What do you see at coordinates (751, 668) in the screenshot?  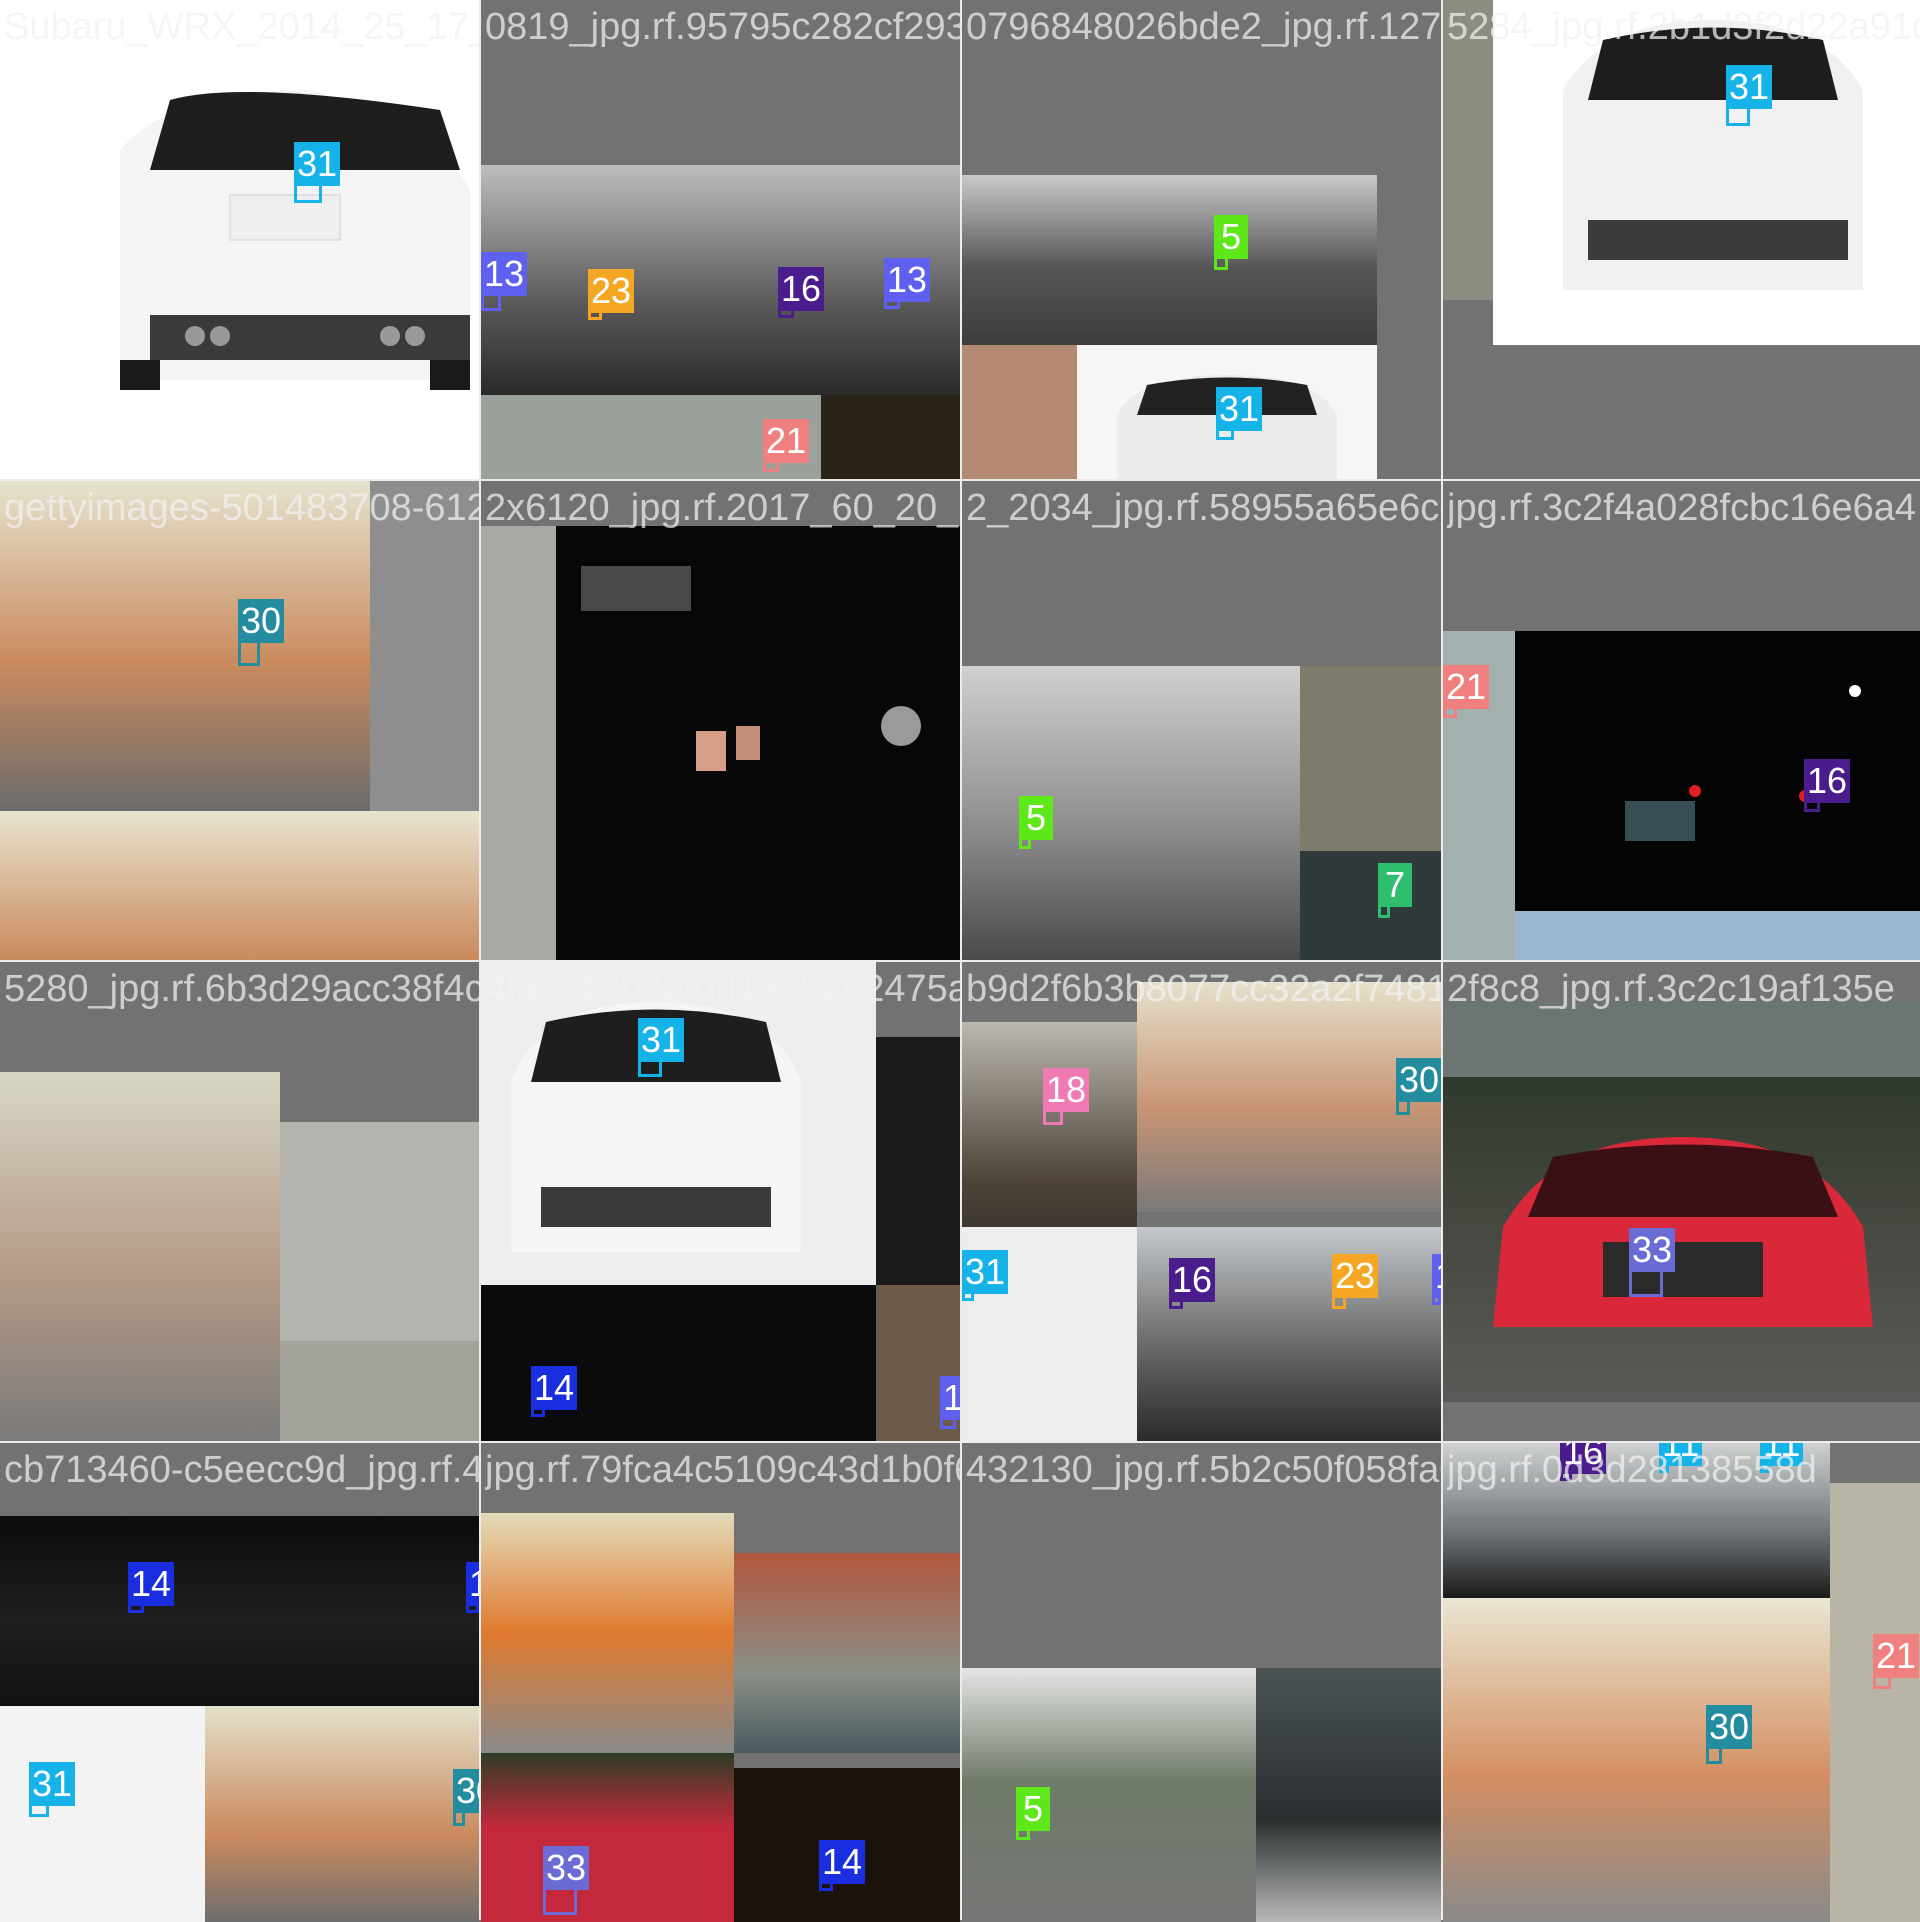 I see `night-road-image` at bounding box center [751, 668].